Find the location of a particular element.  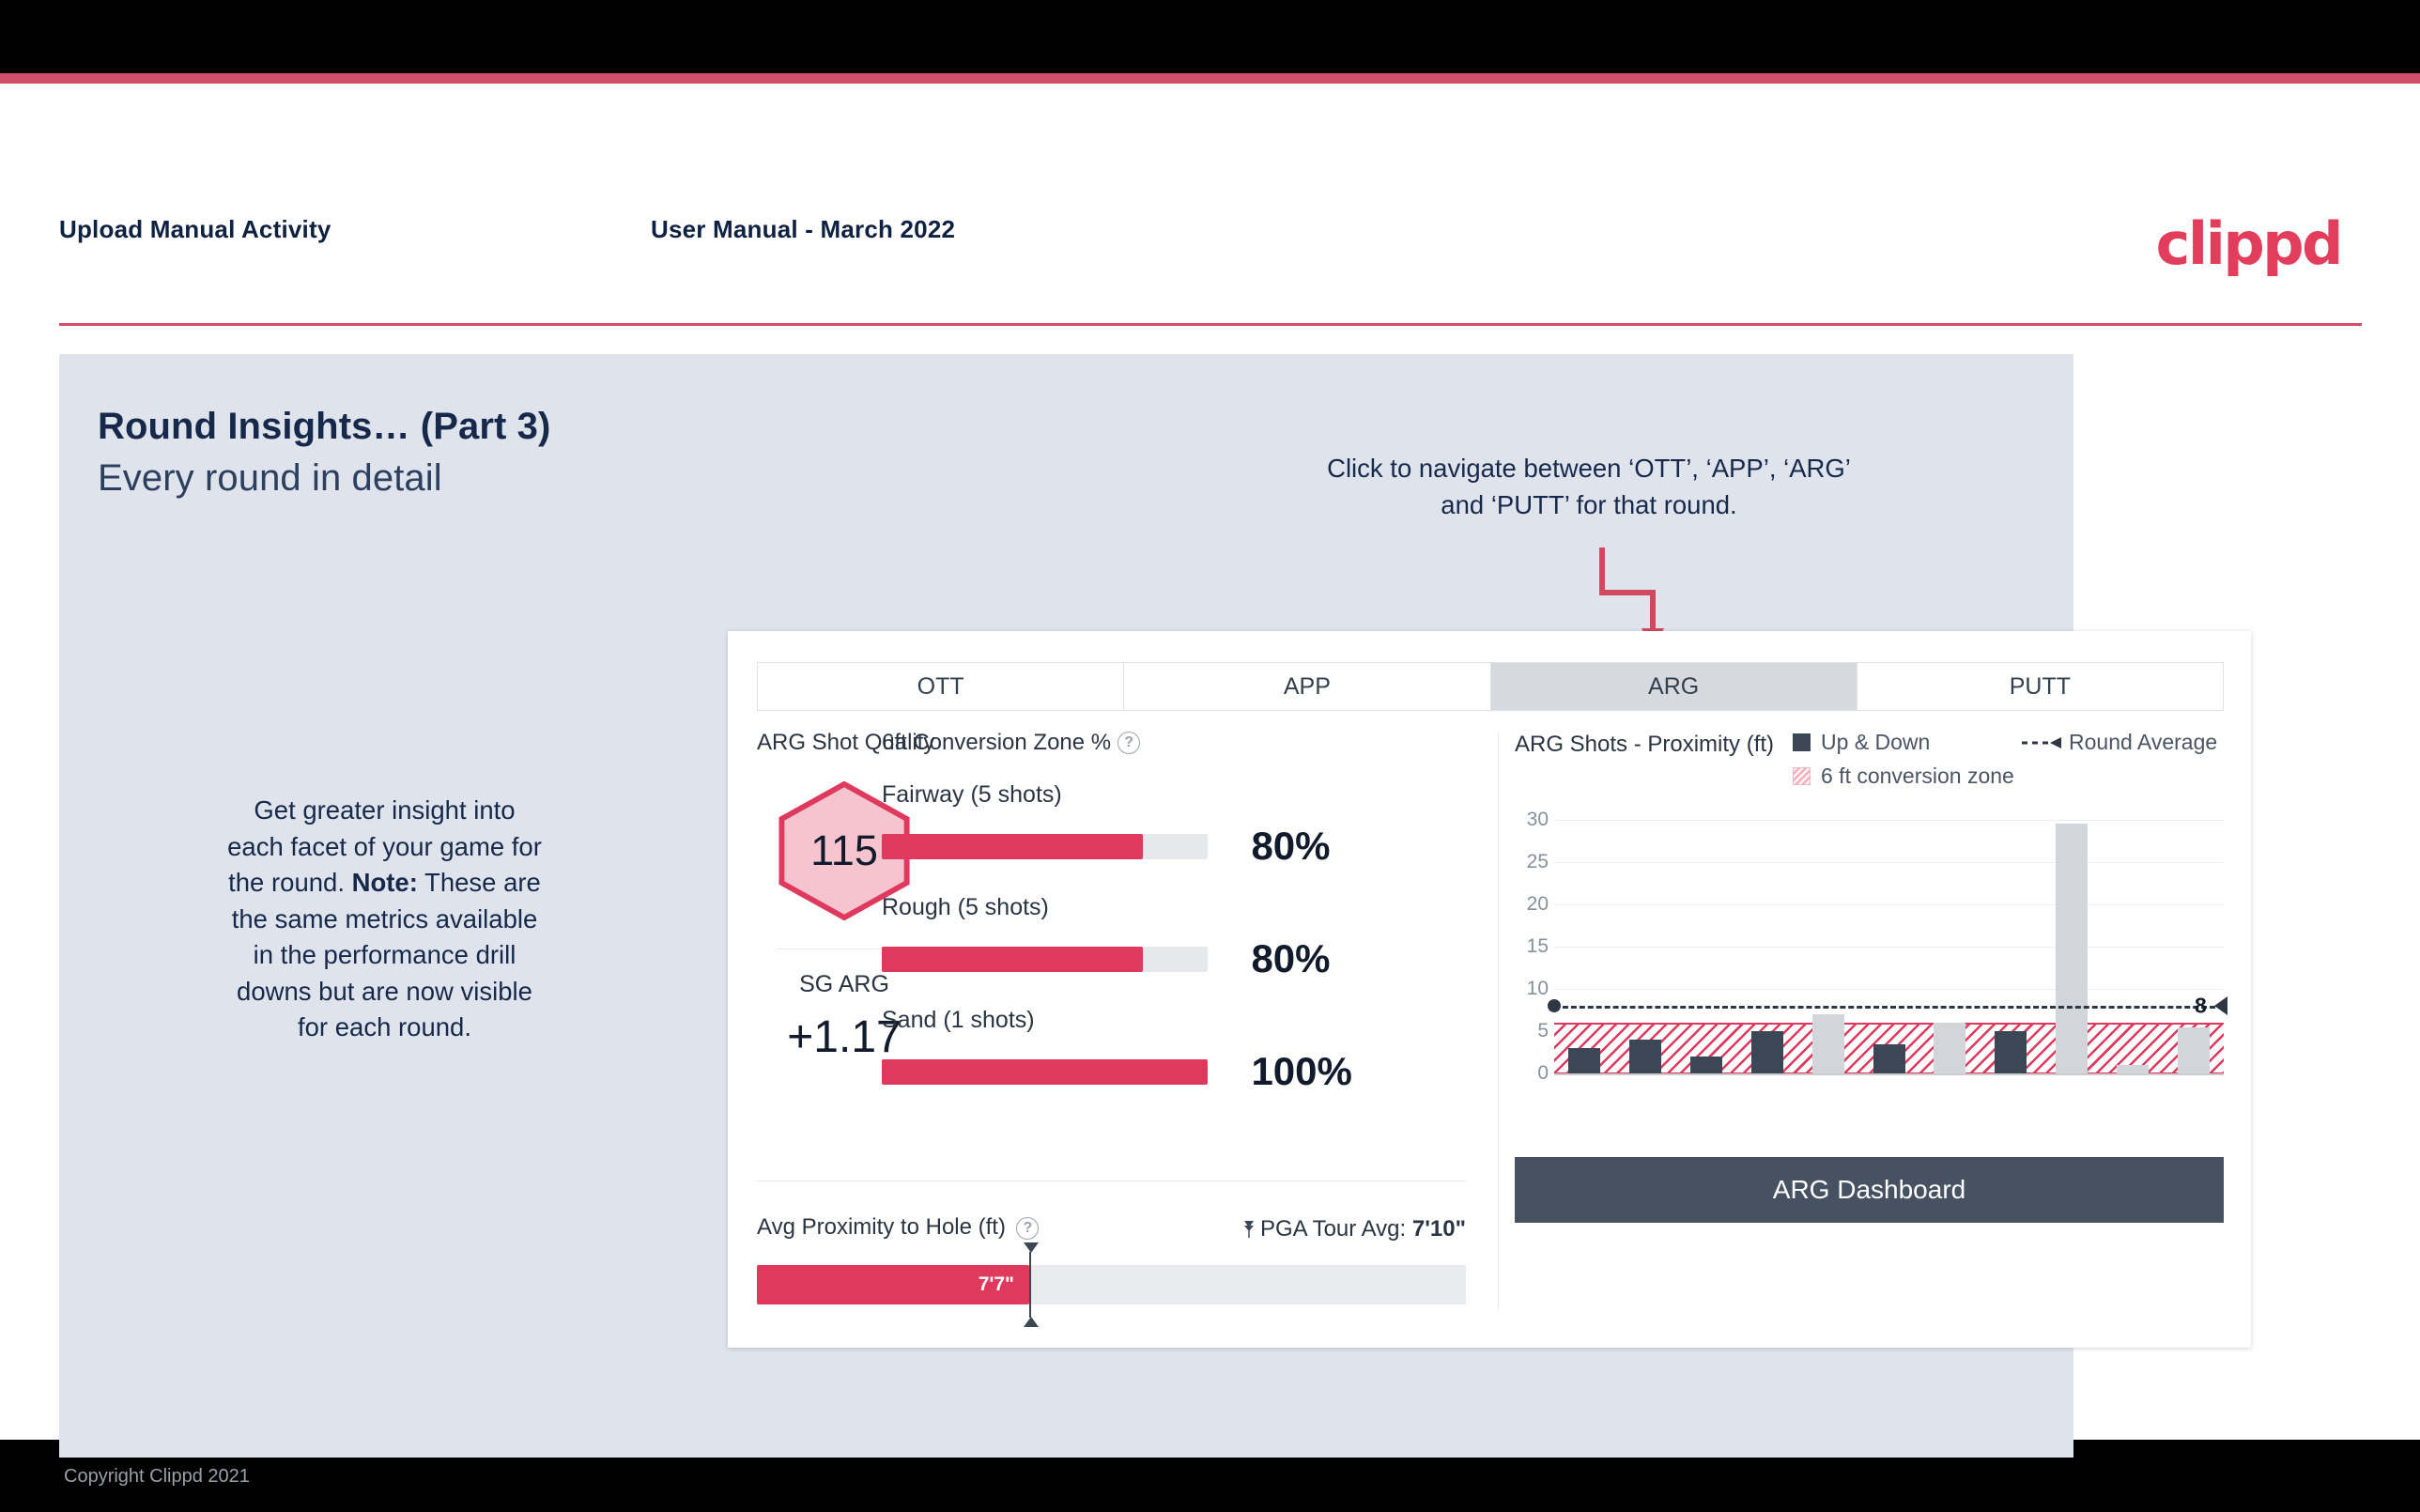

upload-manual-activity-link: Upload Manual Activity is located at coordinates (195, 230).